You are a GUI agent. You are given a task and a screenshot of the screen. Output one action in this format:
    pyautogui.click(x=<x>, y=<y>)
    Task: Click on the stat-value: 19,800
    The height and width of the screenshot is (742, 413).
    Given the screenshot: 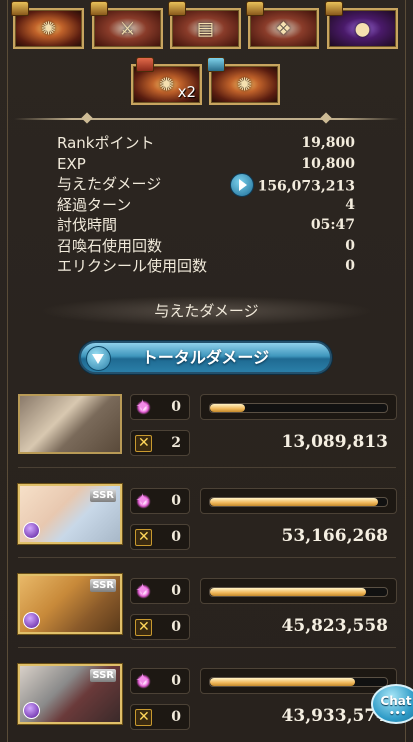 What is the action you would take?
    pyautogui.click(x=328, y=143)
    